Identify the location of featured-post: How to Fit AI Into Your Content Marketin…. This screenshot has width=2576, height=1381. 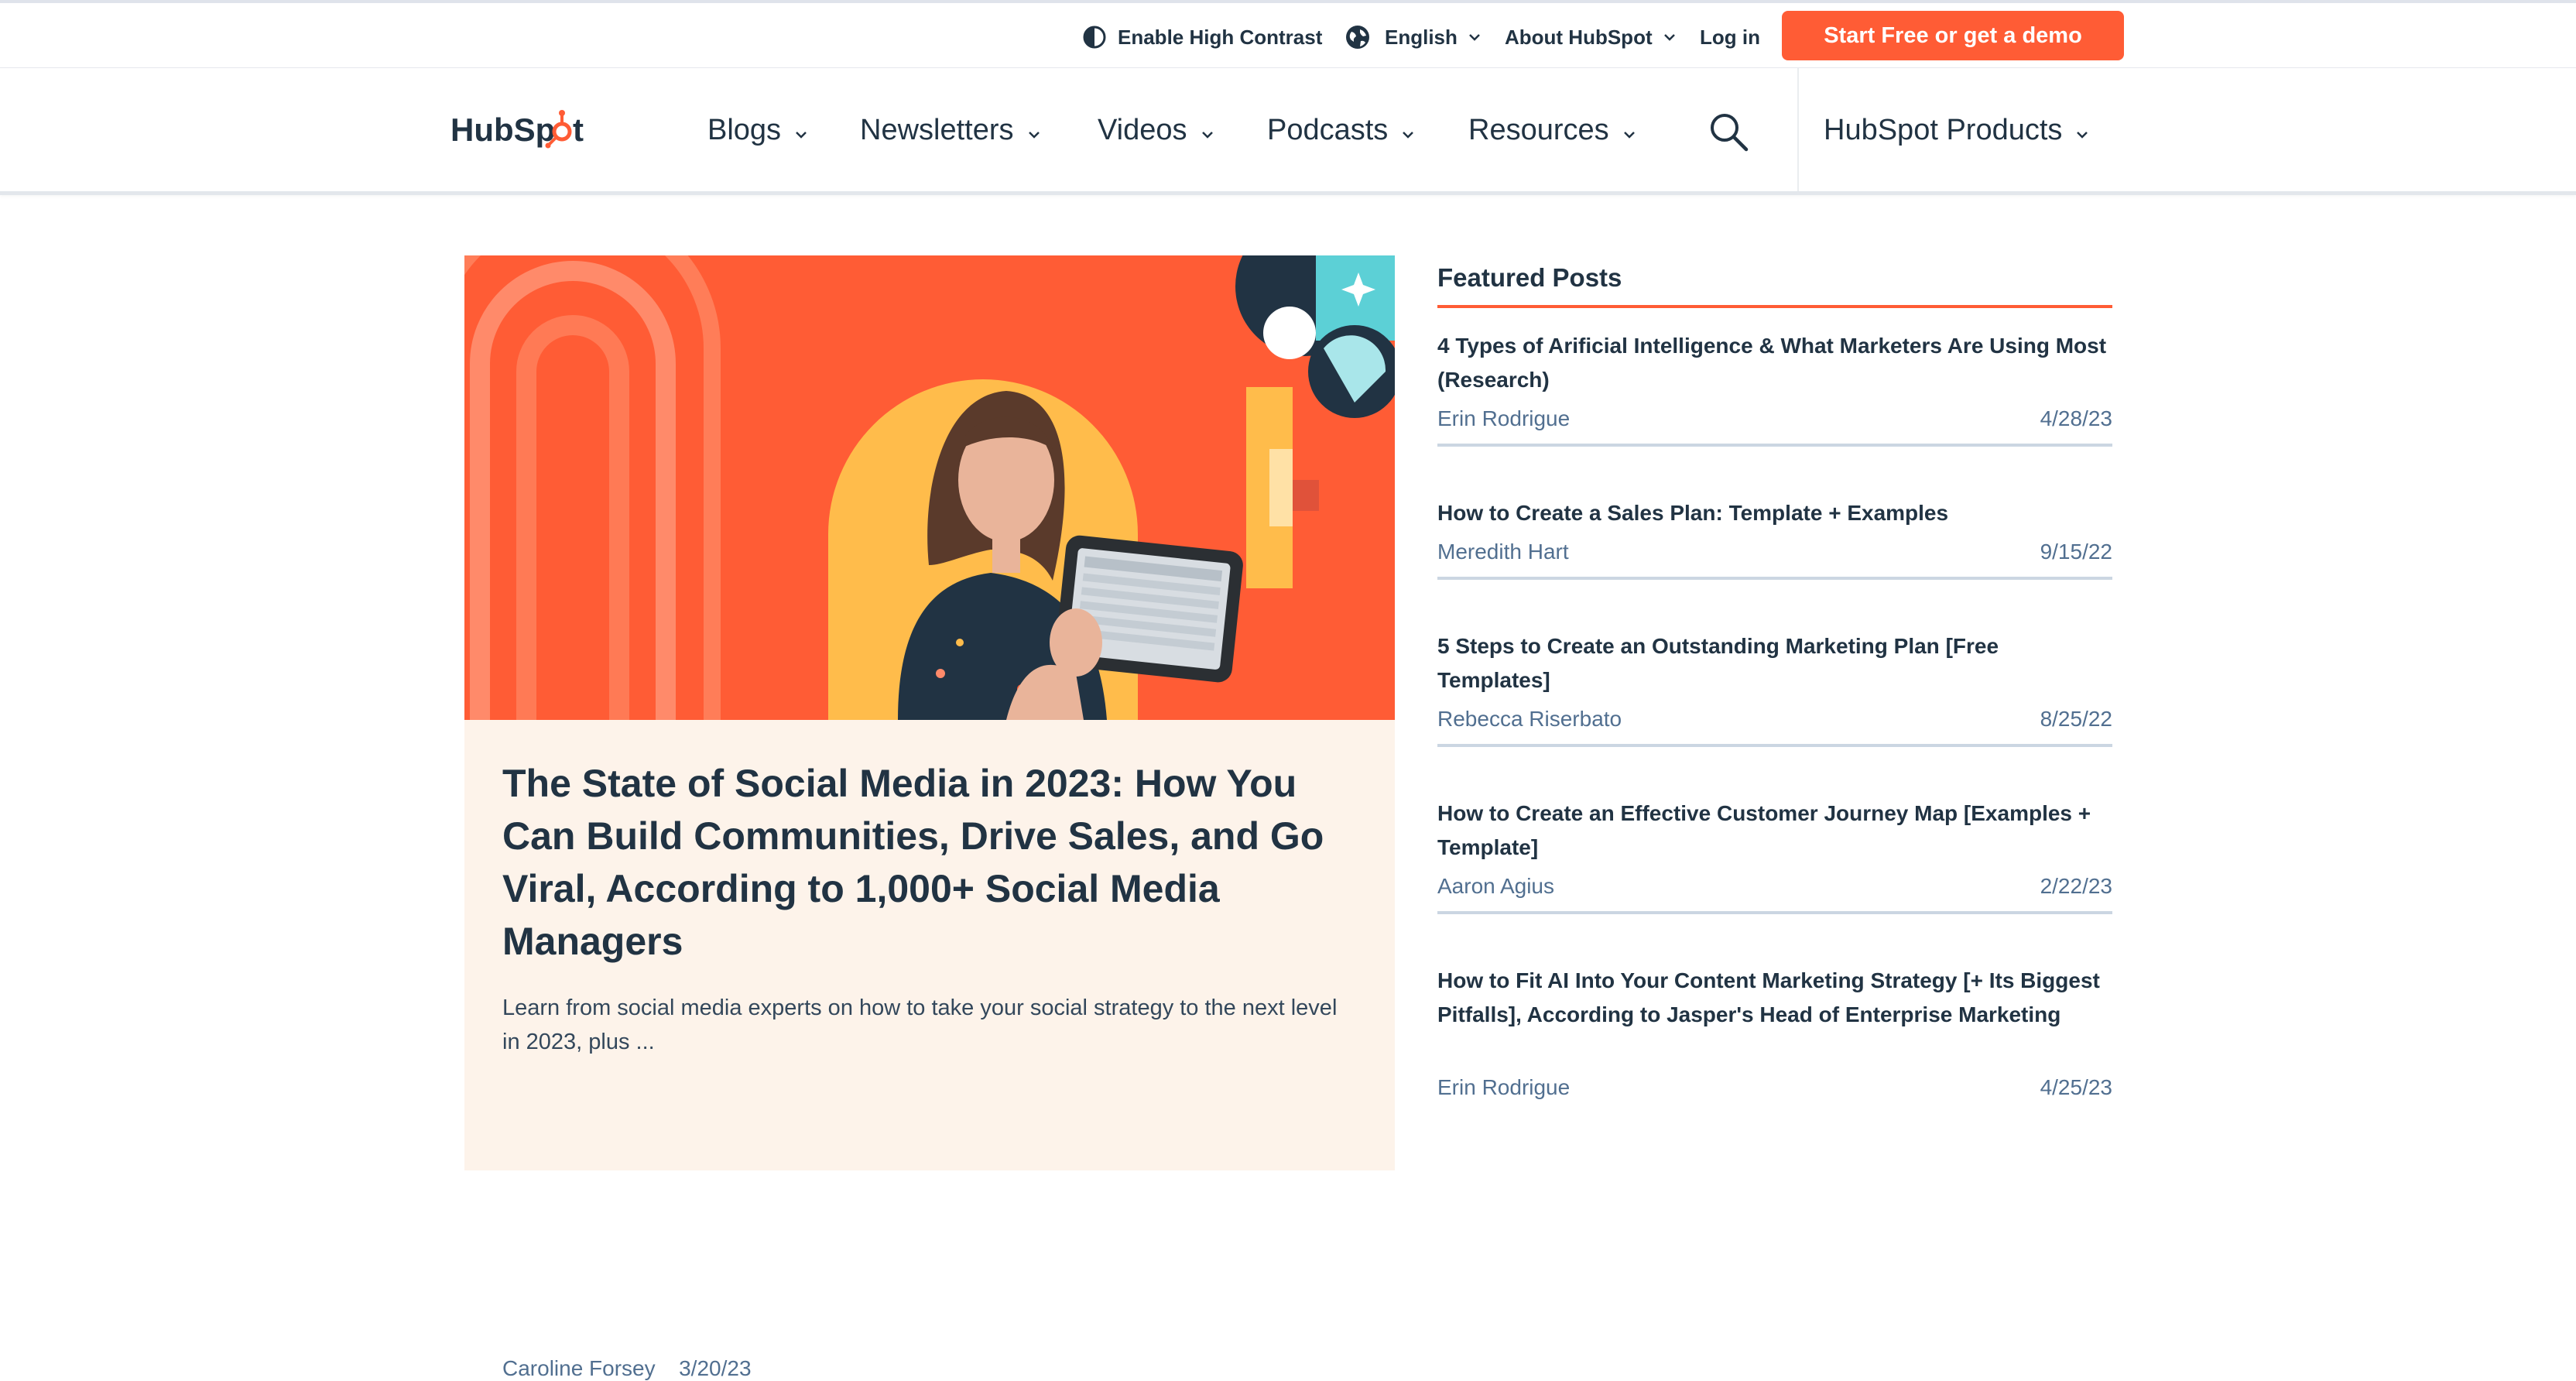
(1775, 1031).